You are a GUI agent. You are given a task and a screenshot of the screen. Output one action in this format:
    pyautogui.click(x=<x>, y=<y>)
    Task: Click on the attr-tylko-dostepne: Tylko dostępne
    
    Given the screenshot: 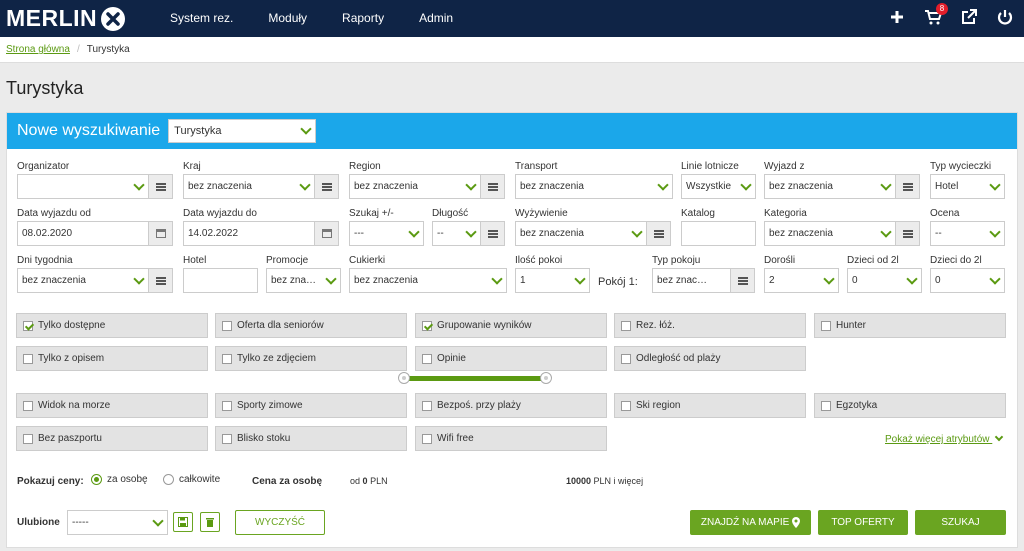 What is the action you would take?
    pyautogui.click(x=112, y=325)
    